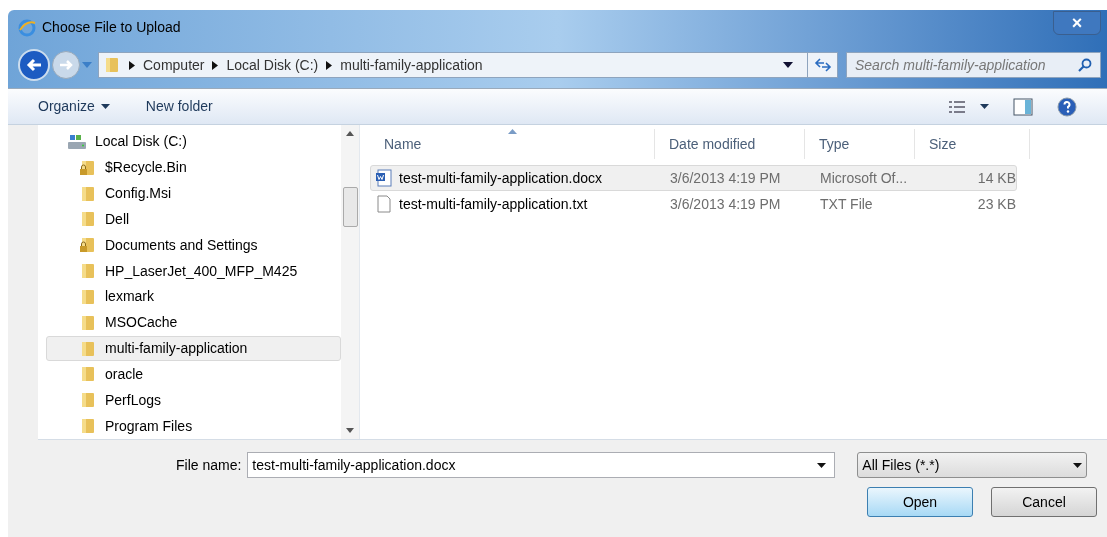 This screenshot has height=537, width=1107. I want to click on file-size: 14 KB, so click(996, 178).